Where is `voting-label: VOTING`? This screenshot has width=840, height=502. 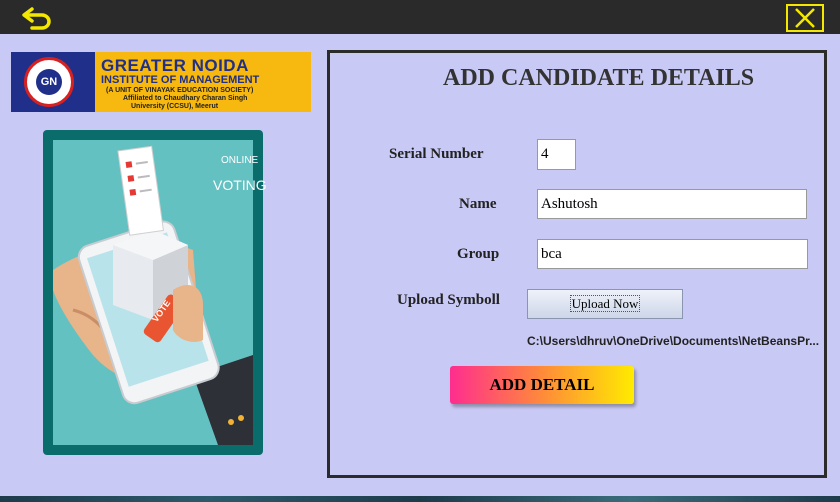 voting-label: VOTING is located at coordinates (240, 185).